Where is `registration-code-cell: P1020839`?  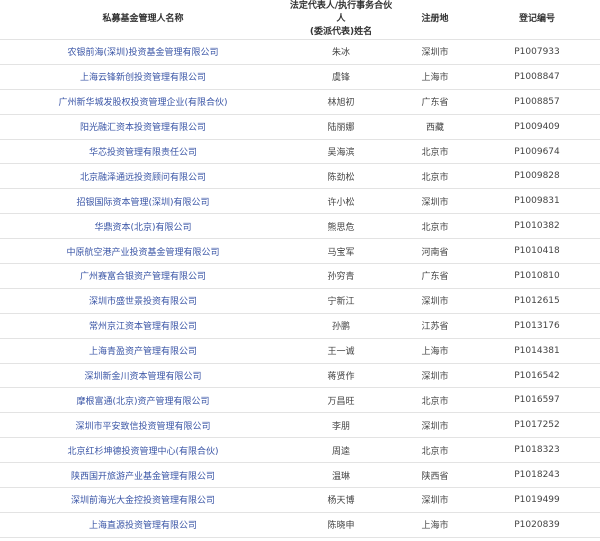 registration-code-cell: P1020839 is located at coordinates (537, 525).